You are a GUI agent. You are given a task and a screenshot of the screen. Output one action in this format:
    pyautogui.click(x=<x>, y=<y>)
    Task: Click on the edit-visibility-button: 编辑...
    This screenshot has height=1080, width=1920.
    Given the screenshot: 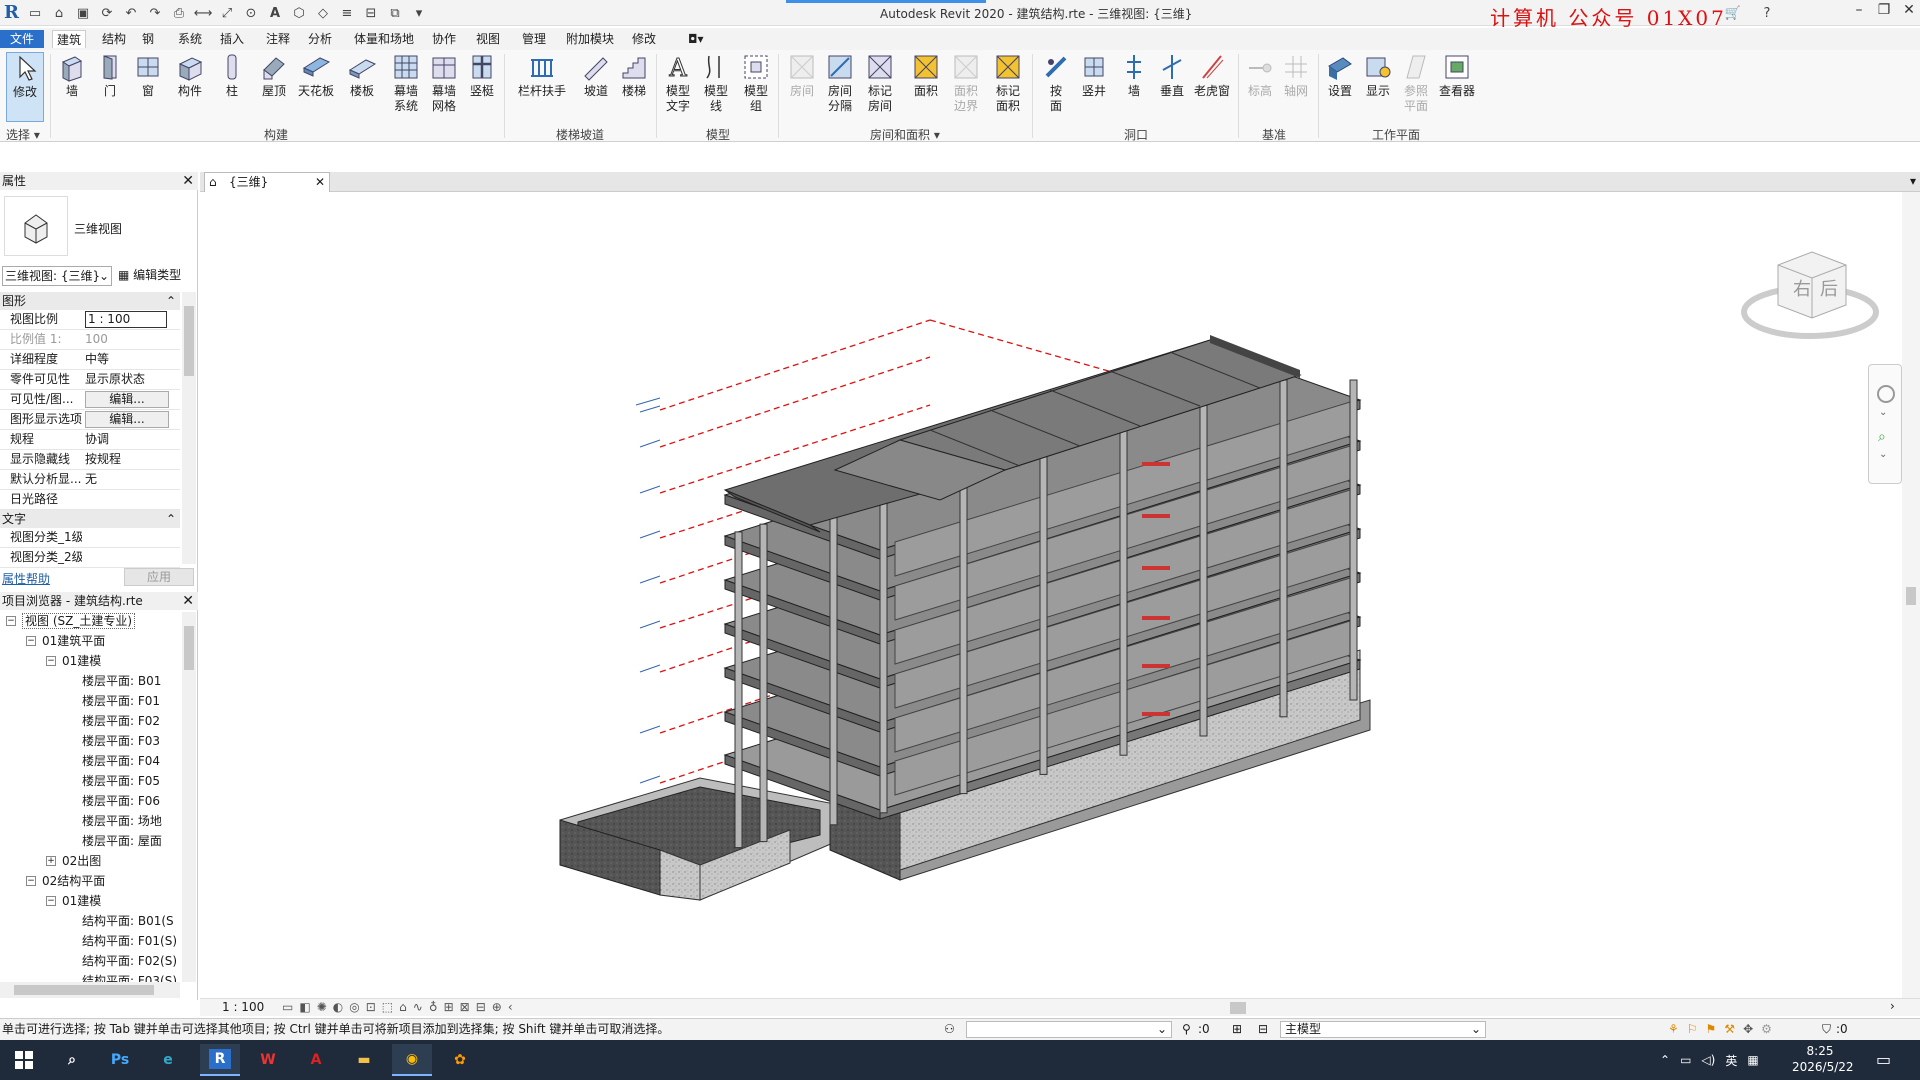 What is the action you would take?
    pyautogui.click(x=127, y=399)
    